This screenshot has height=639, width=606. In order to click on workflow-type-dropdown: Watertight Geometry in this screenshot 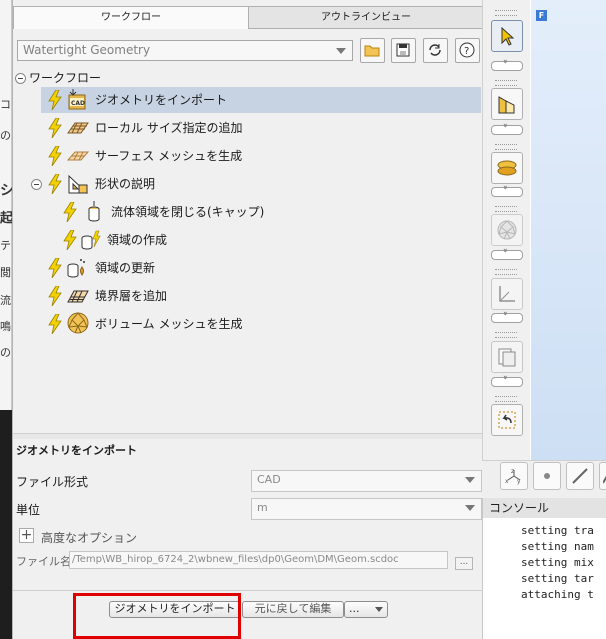, I will do `click(185, 50)`.